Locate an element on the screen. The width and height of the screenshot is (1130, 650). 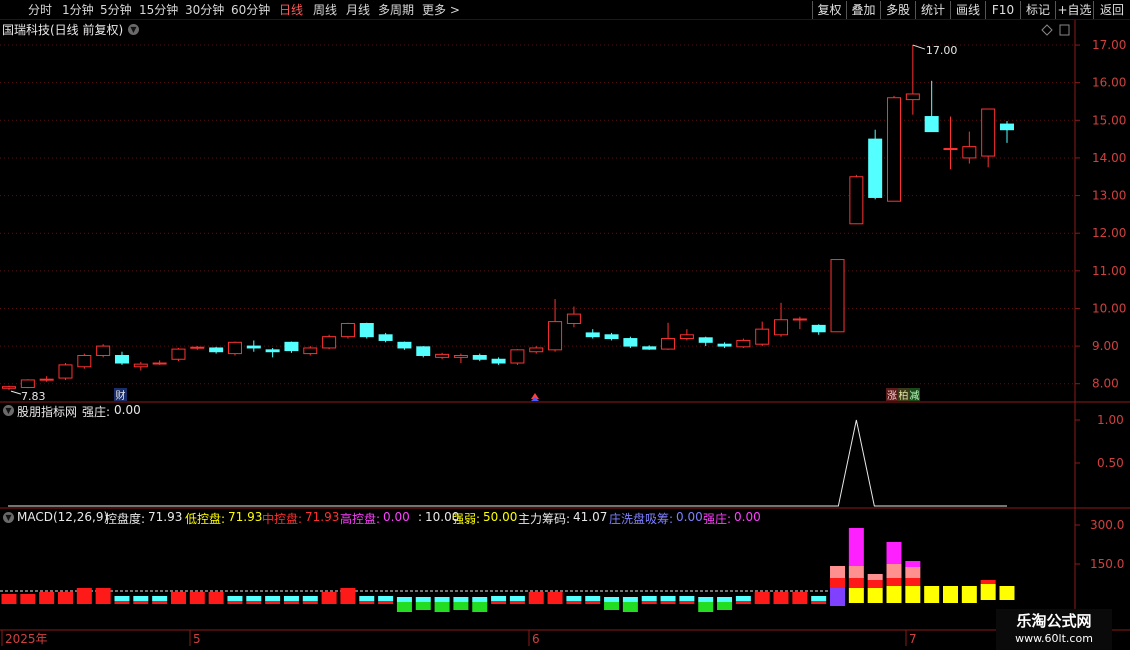
toolbar-button-3: 统计 is located at coordinates (932, 10).